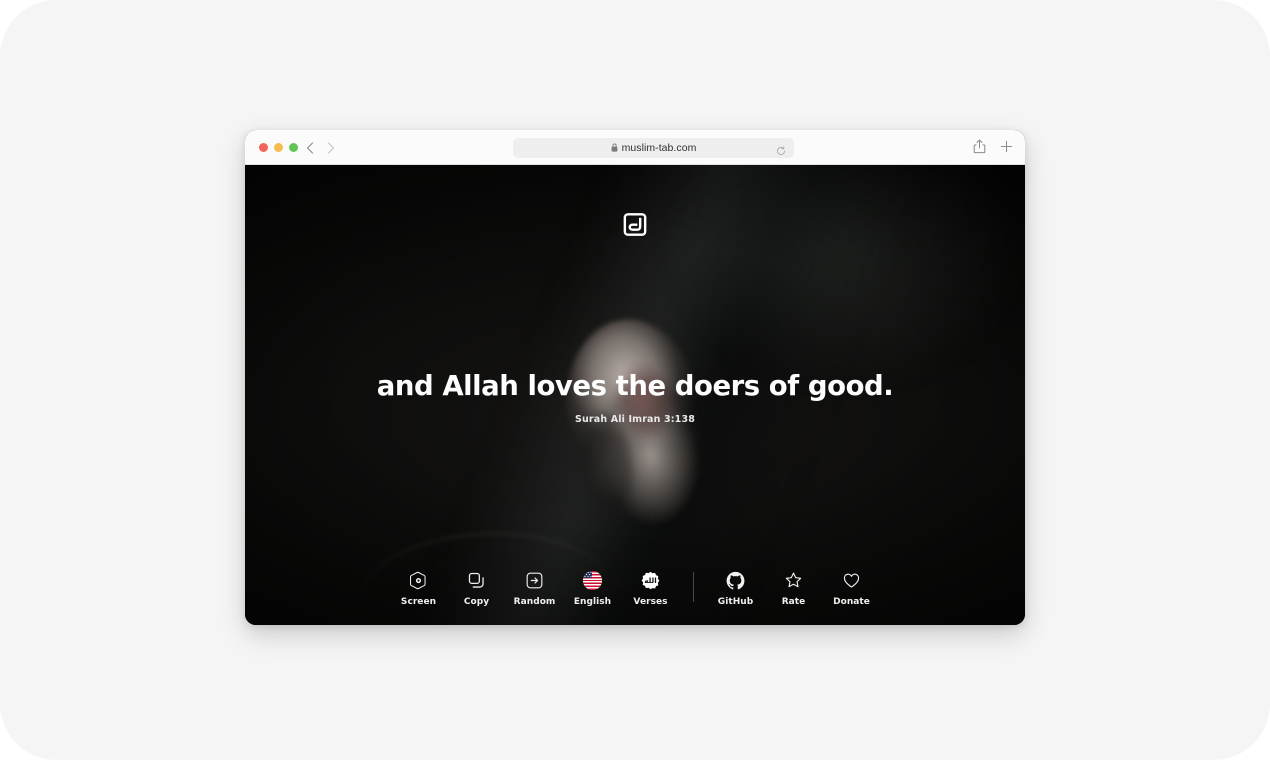 This screenshot has height=760, width=1270. Describe the element at coordinates (614, 148) in the screenshot. I see `lock-icon` at that location.